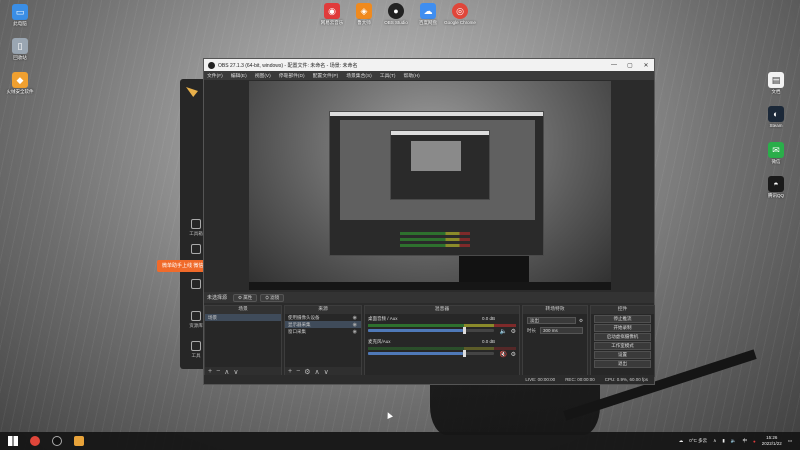 Image resolution: width=800 pixels, height=450 pixels. I want to click on desktop-icon-steam: ◐ Steam, so click(776, 117).